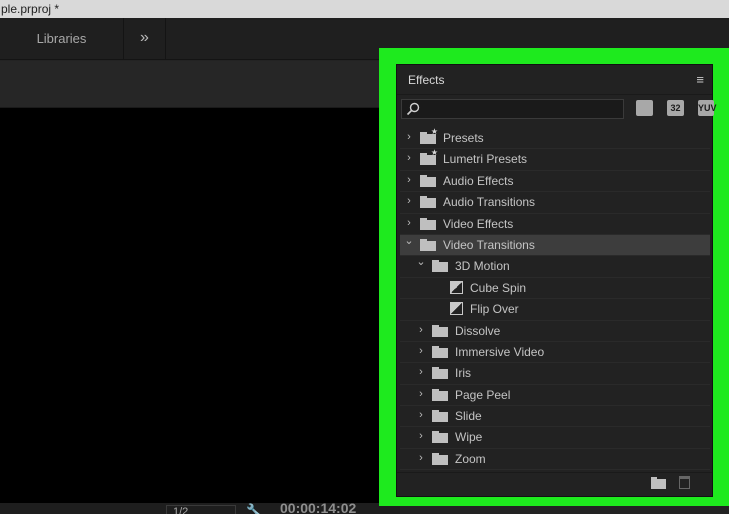 The height and width of the screenshot is (514, 729). Describe the element at coordinates (200, 84) in the screenshot. I see `program-monitor-header` at that location.